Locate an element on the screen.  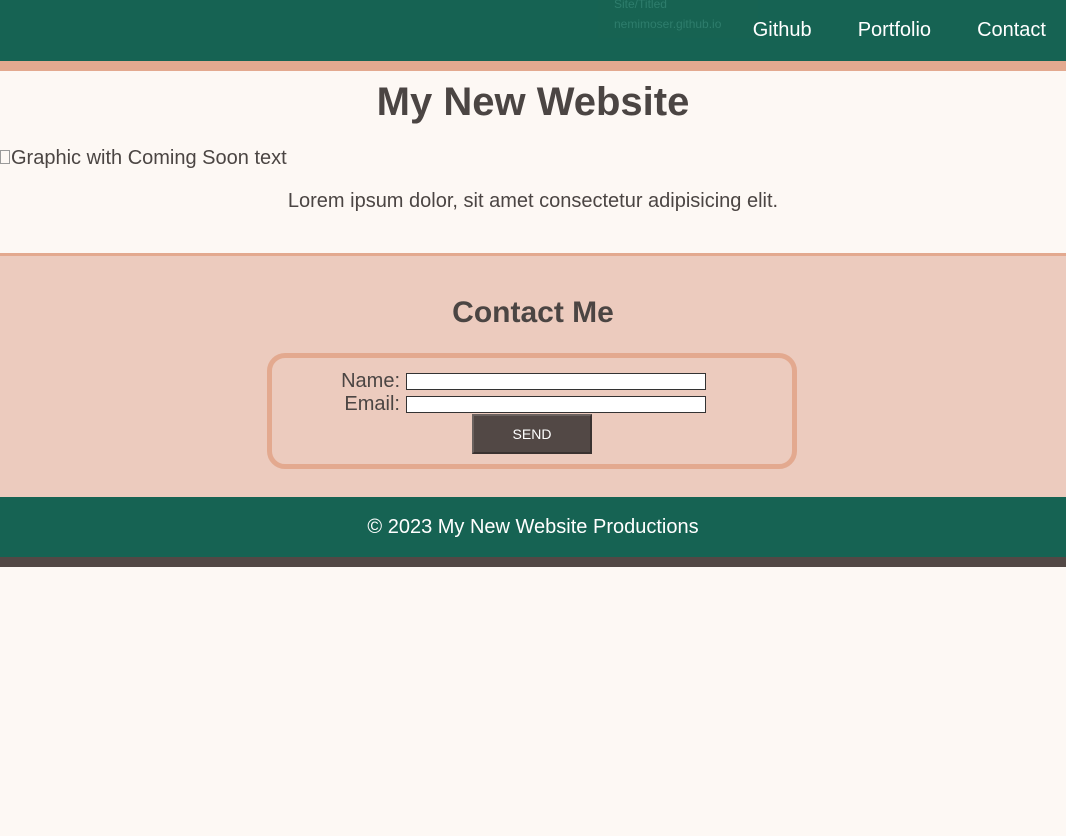
contact-title: Contact Me is located at coordinates (533, 312).